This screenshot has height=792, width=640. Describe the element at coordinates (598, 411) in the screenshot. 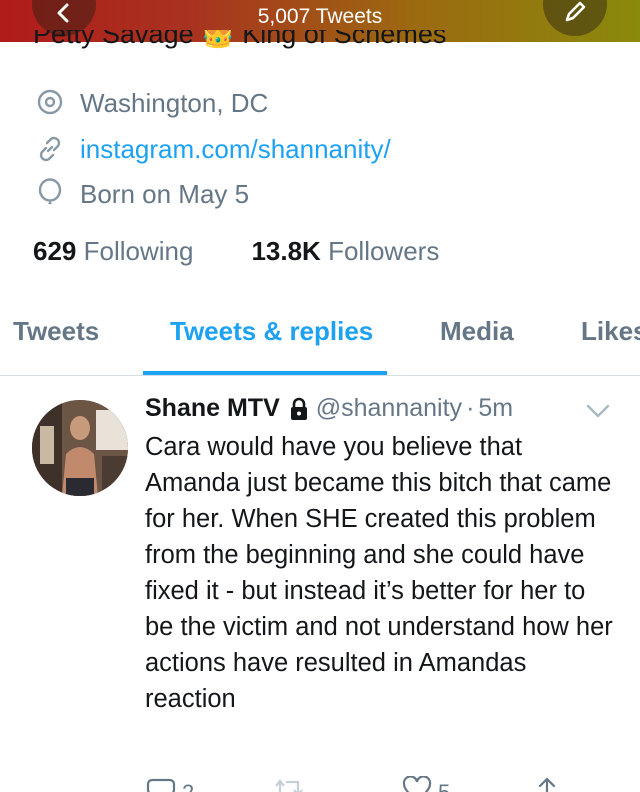

I see `chevron-down-icon` at that location.